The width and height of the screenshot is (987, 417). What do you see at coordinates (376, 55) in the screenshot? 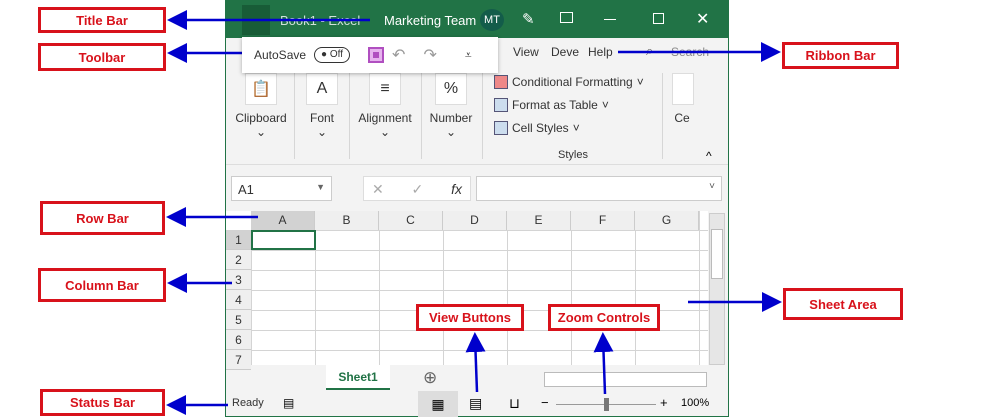
I see `save-icon` at bounding box center [376, 55].